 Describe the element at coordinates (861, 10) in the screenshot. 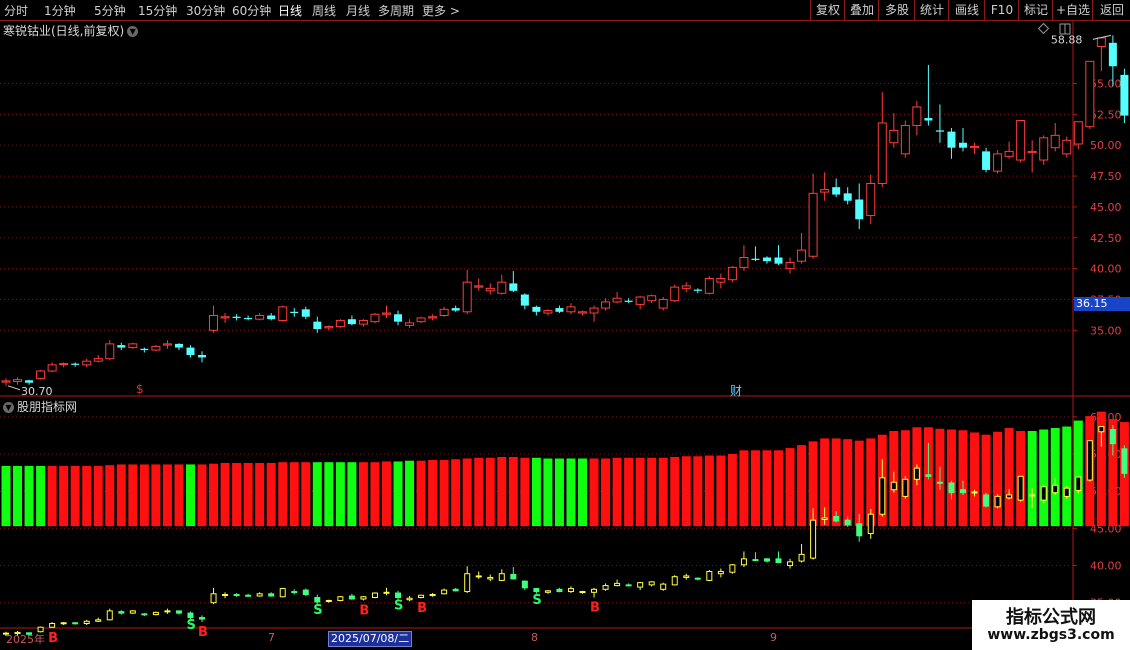

I see `overlay-button: 叠加` at that location.